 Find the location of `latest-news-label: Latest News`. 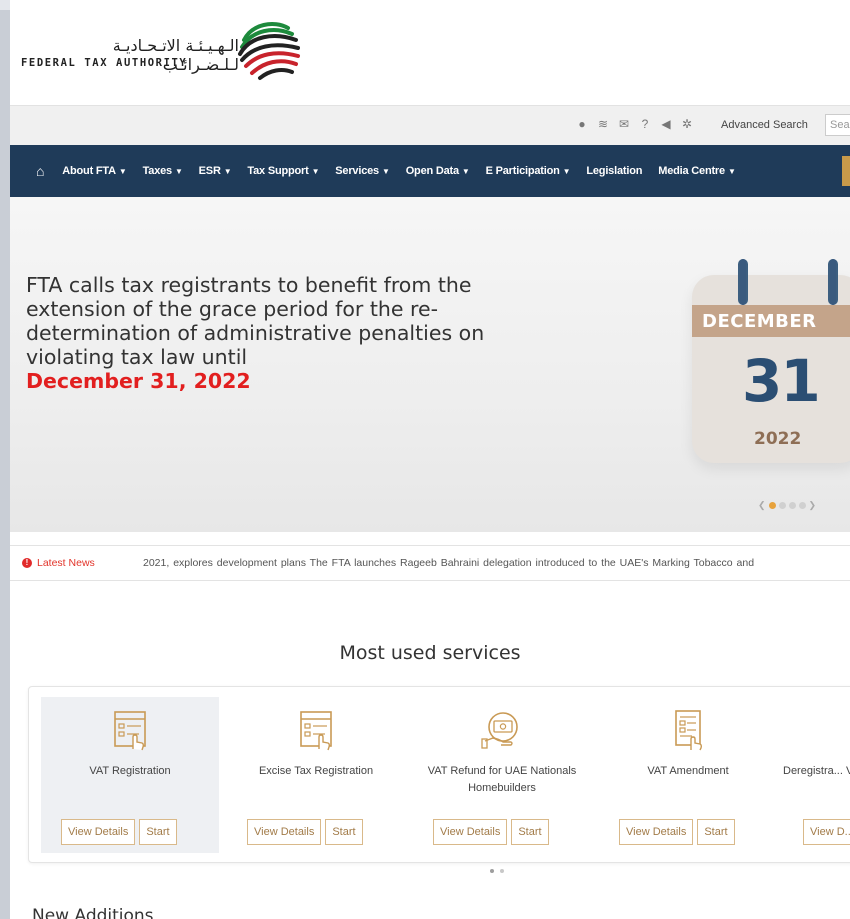

latest-news-label: Latest News is located at coordinates (66, 563).